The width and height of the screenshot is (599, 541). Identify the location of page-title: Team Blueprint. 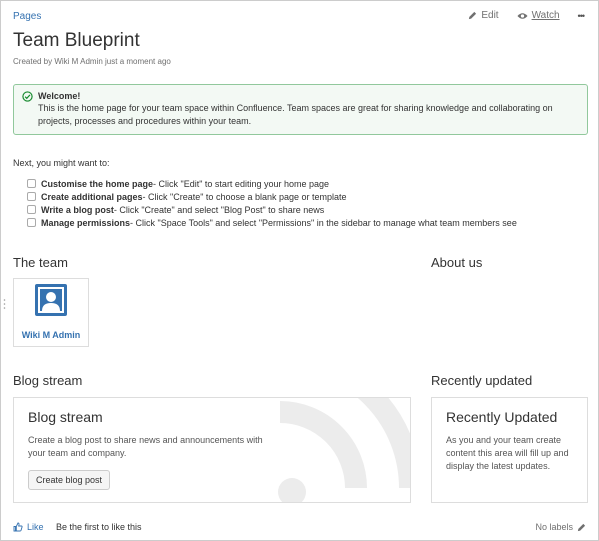
(76, 40).